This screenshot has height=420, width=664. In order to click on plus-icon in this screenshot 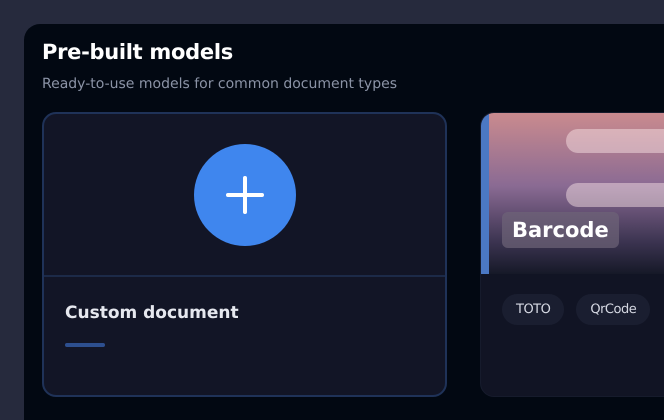, I will do `click(244, 194)`.